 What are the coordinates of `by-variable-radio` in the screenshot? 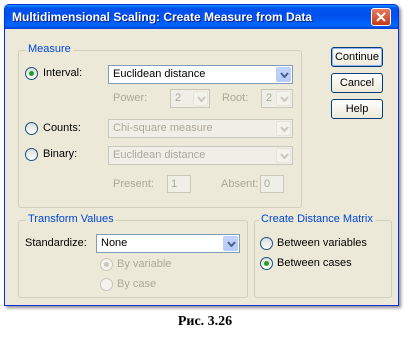 It's located at (106, 264).